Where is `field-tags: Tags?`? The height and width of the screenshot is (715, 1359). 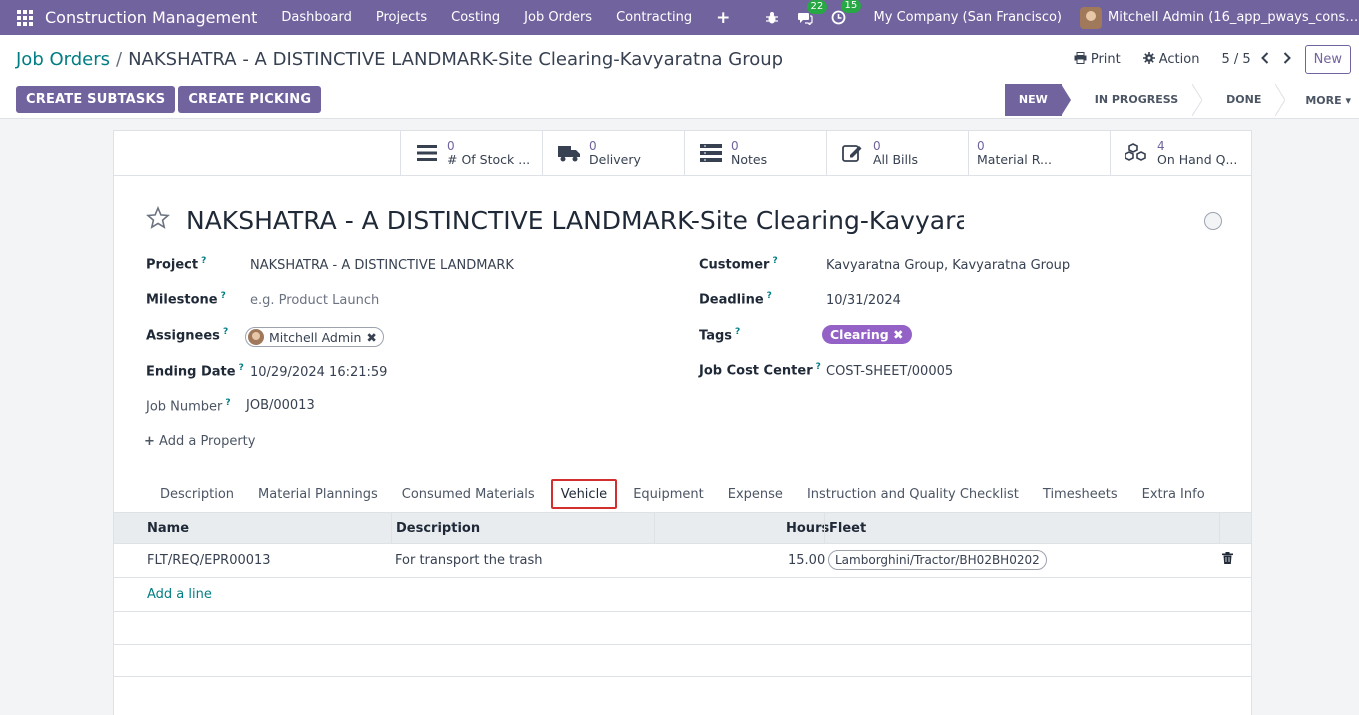
field-tags: Tags? is located at coordinates (719, 335).